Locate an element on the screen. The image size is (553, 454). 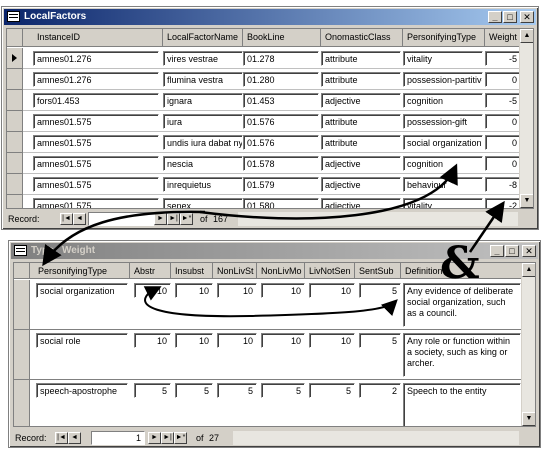
column-header-livnotsen: LivNotSen is located at coordinates (330, 270).